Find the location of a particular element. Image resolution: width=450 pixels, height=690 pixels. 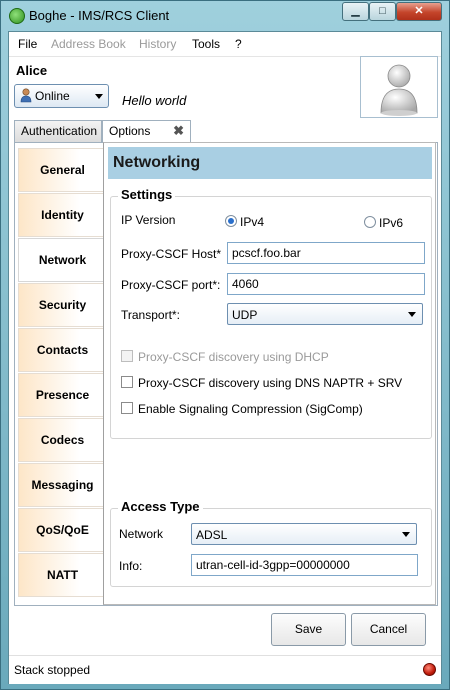

nav-item-identity: Identity is located at coordinates (62, 215).